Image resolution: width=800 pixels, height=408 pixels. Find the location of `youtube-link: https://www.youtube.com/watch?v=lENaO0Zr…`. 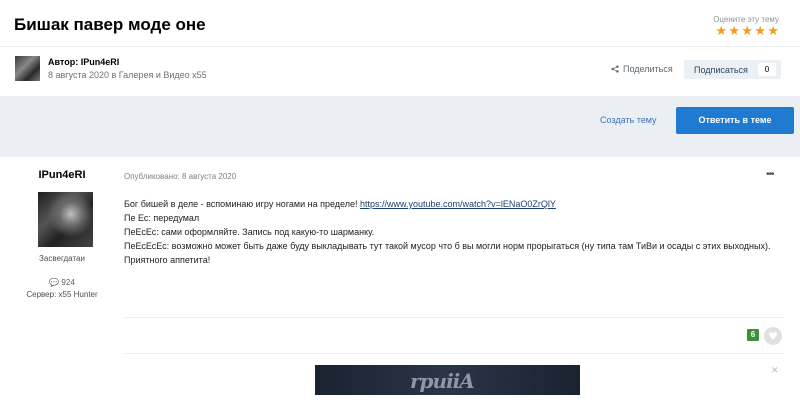

youtube-link: https://www.youtube.com/watch?v=lENaO0Zr… is located at coordinates (458, 204).